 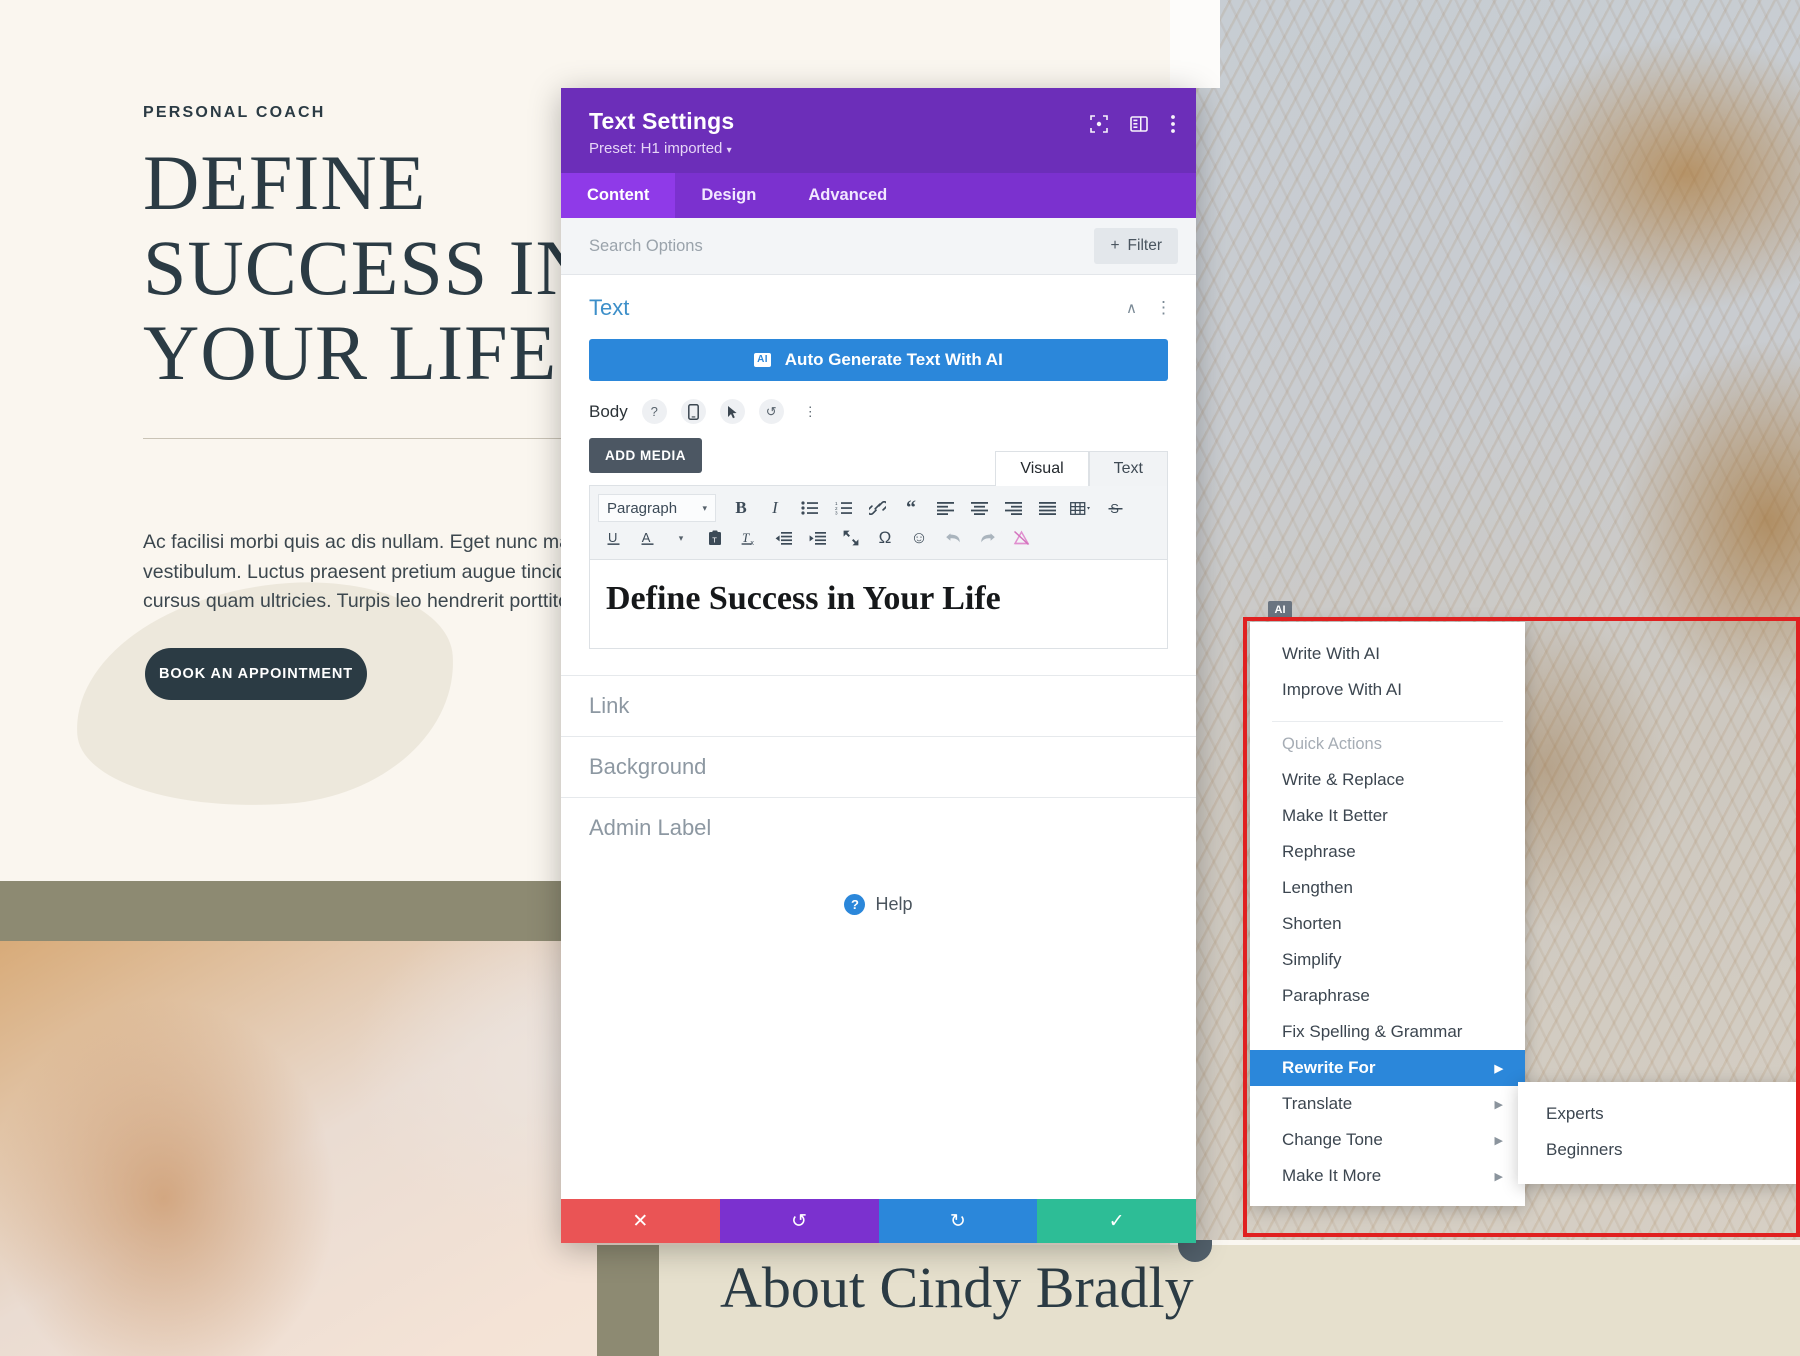 I want to click on redo-icon, so click(x=987, y=538).